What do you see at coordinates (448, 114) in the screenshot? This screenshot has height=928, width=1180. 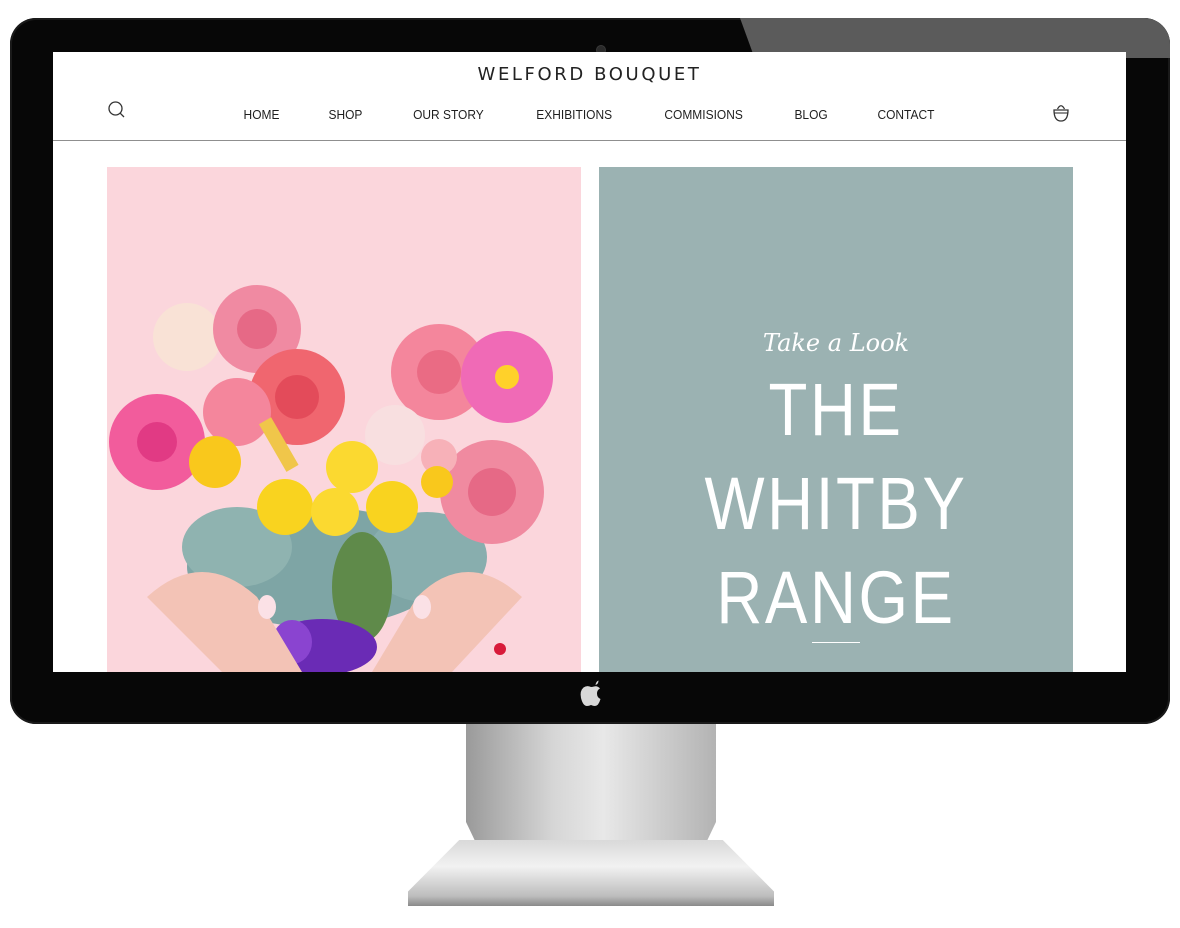 I see `nav-our-story: OUR STORY` at bounding box center [448, 114].